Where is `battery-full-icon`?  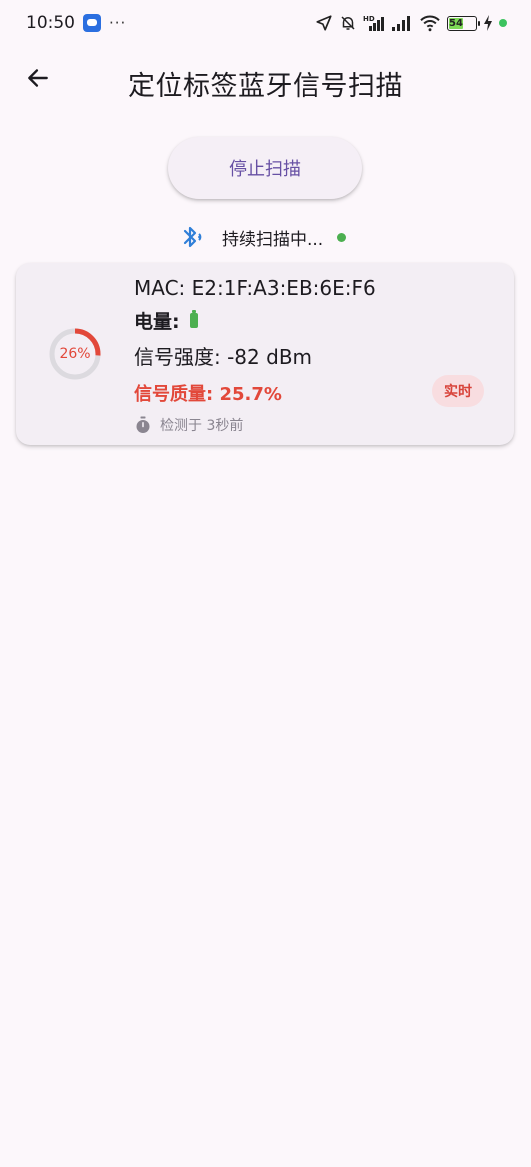
battery-full-icon is located at coordinates (193, 319).